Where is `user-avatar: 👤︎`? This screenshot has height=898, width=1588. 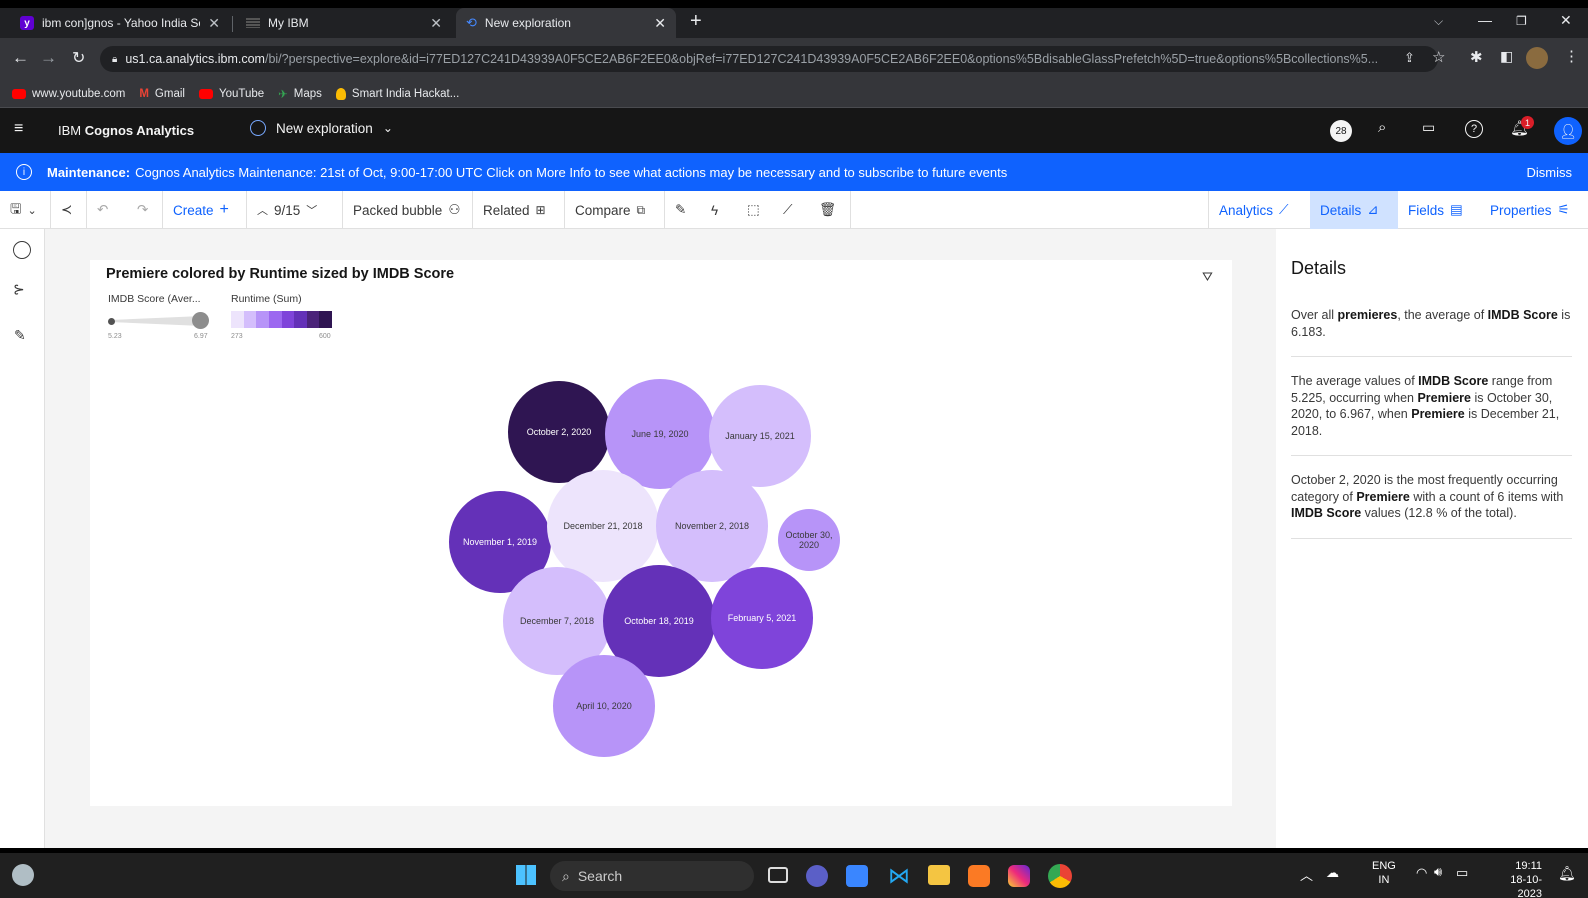 user-avatar: 👤︎ is located at coordinates (1568, 131).